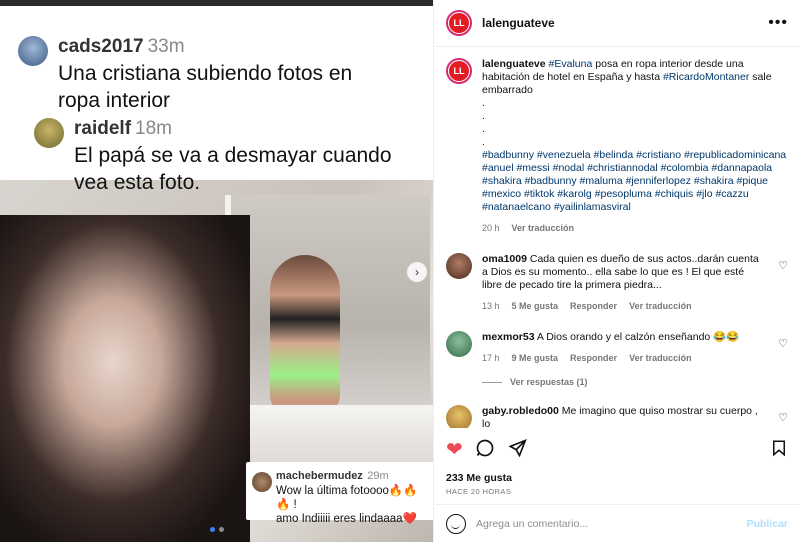  I want to click on comment-meta: 17 h 9 Me gusta Responder Ver traducción, so click(622, 358).